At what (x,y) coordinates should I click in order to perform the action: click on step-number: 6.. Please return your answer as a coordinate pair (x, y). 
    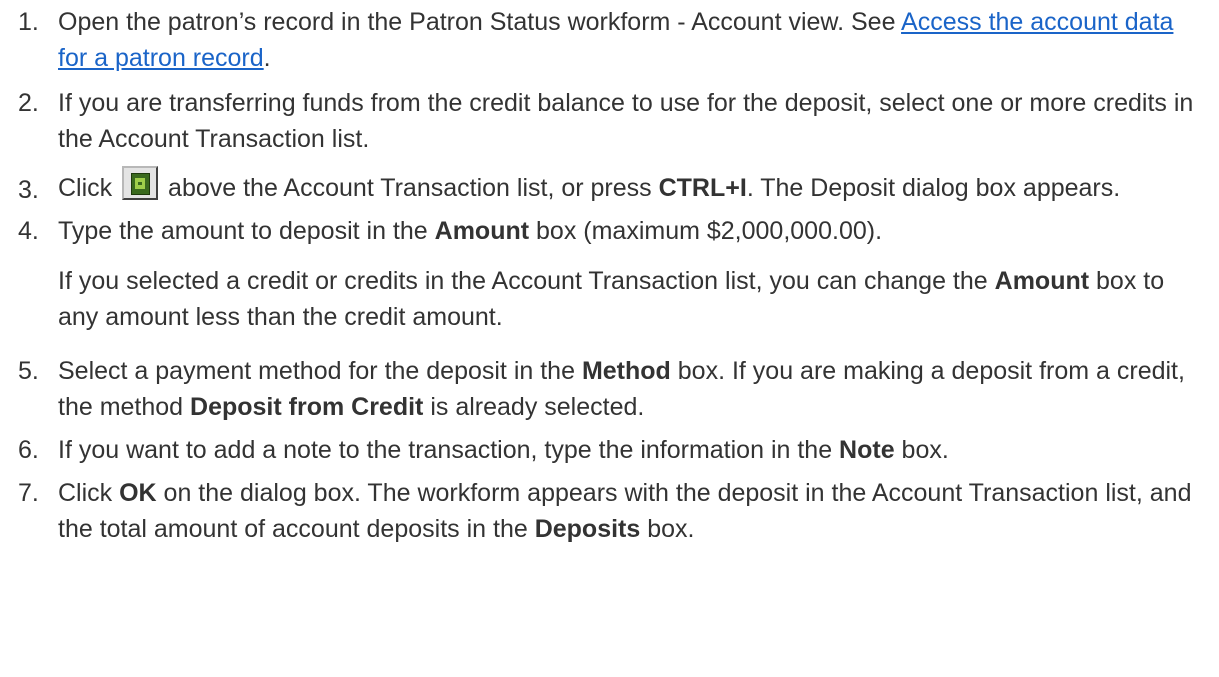
    Looking at the image, I should click on (28, 450).